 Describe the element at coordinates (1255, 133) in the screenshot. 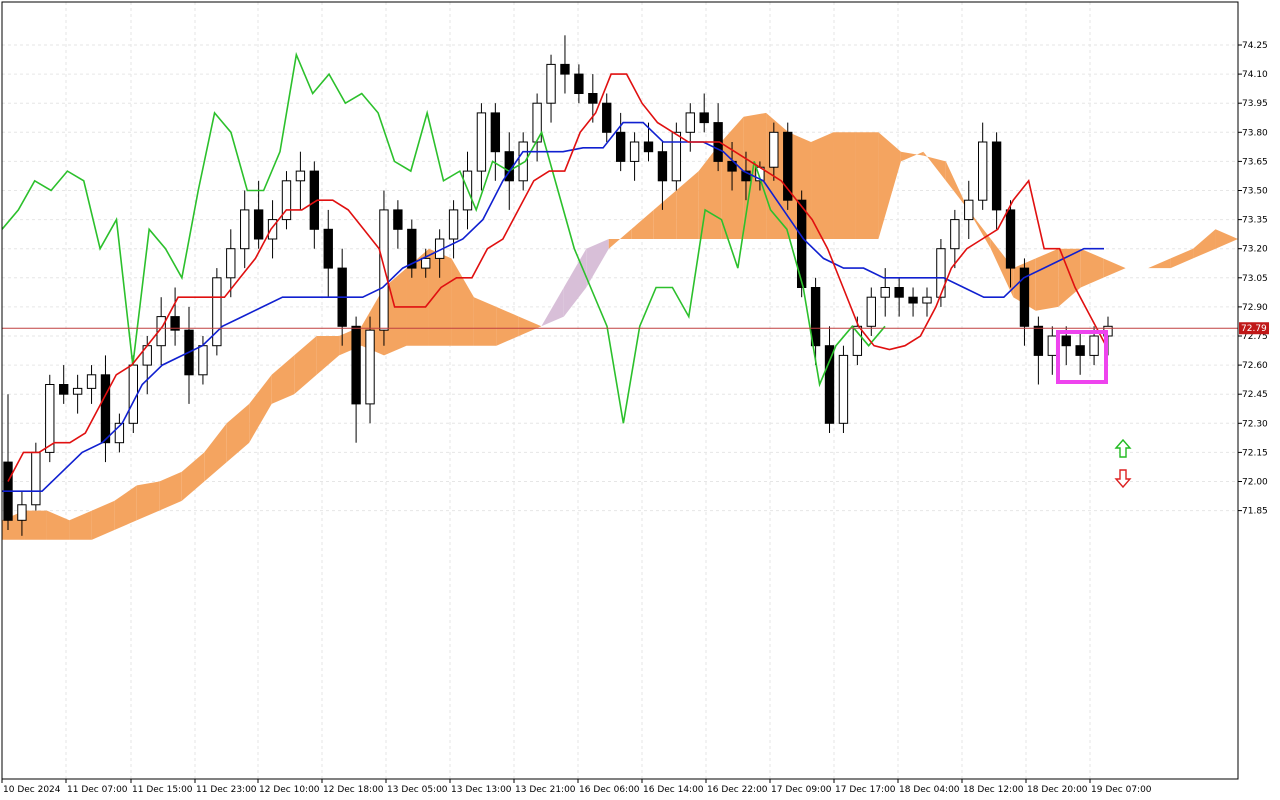

I see `y-tick-label: 73.80` at that location.